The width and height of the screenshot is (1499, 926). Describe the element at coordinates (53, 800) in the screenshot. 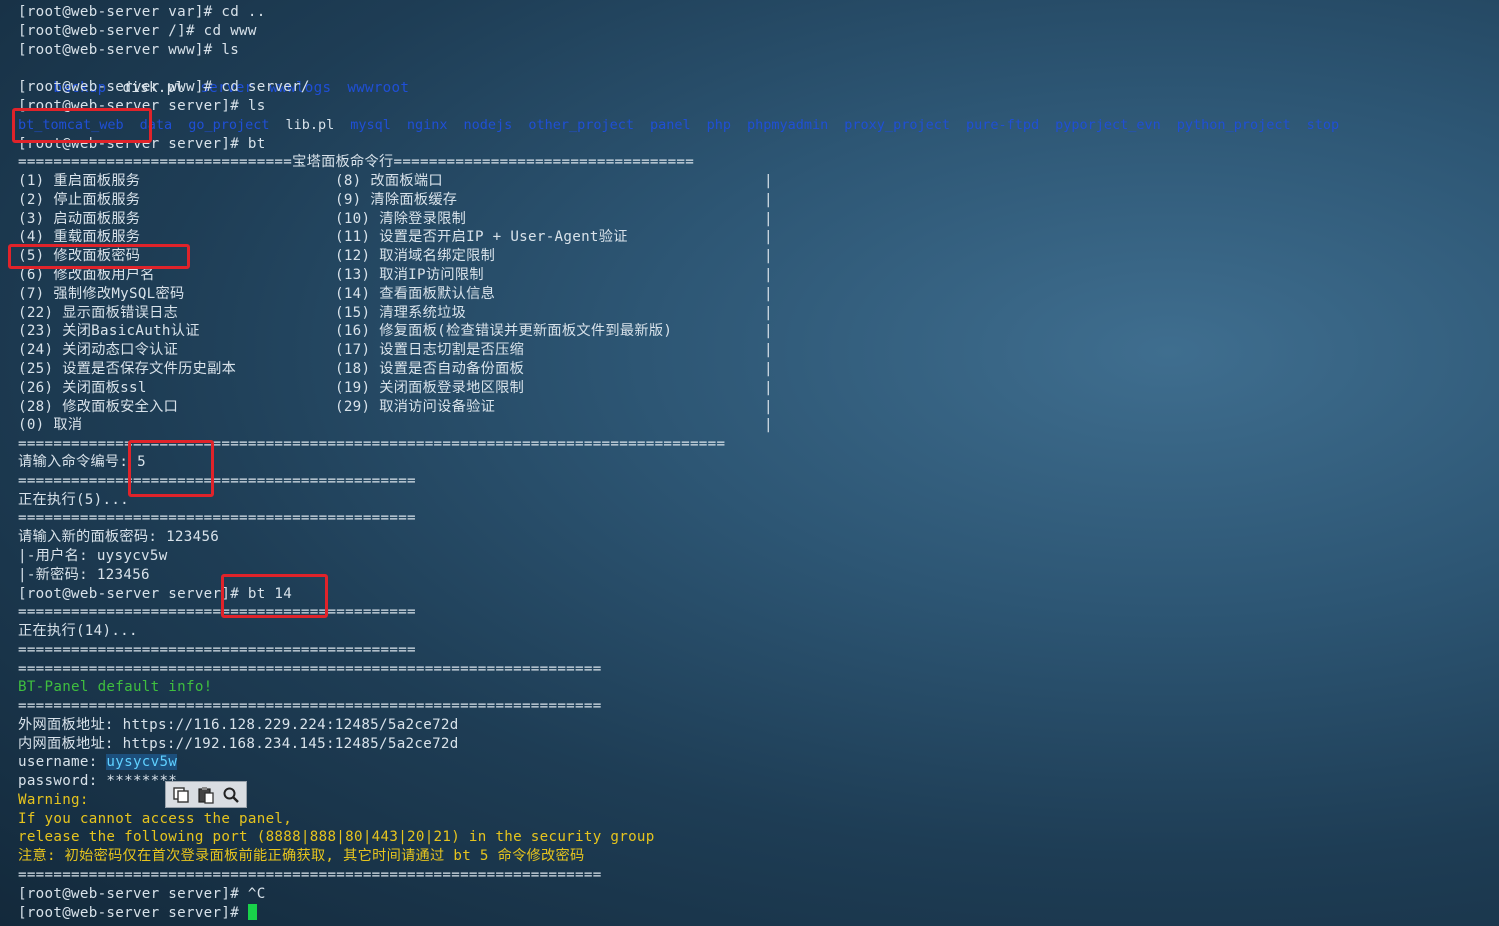

I see `warning-label: Warning:` at that location.